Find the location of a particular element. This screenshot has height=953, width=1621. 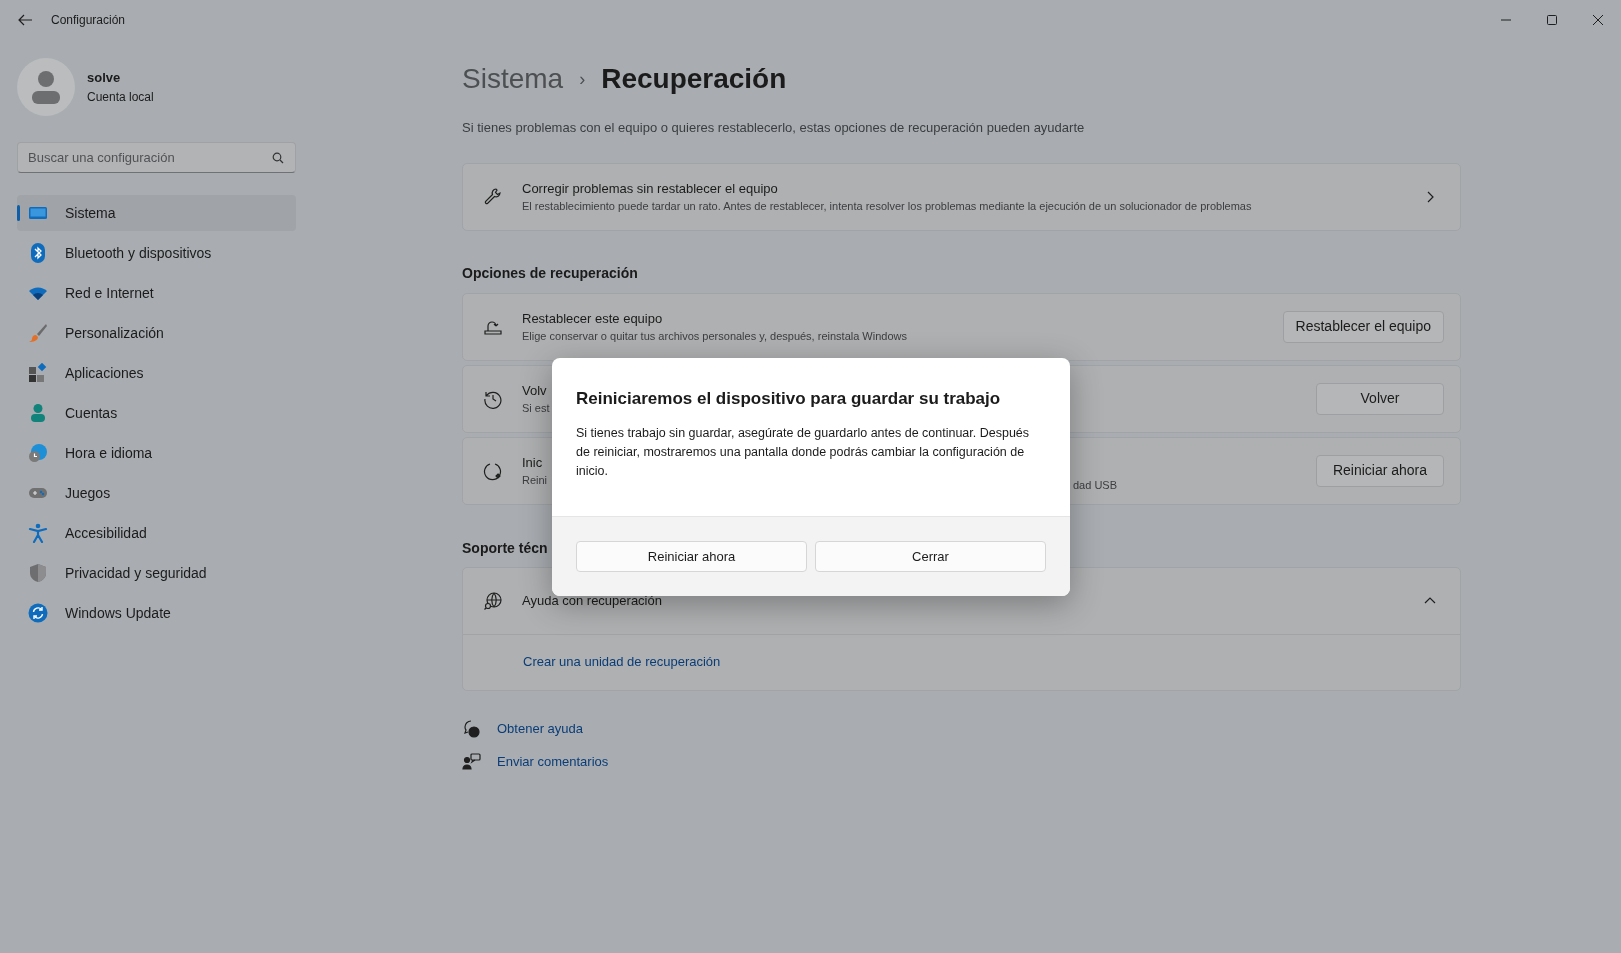

sync-icon is located at coordinates (38, 613).